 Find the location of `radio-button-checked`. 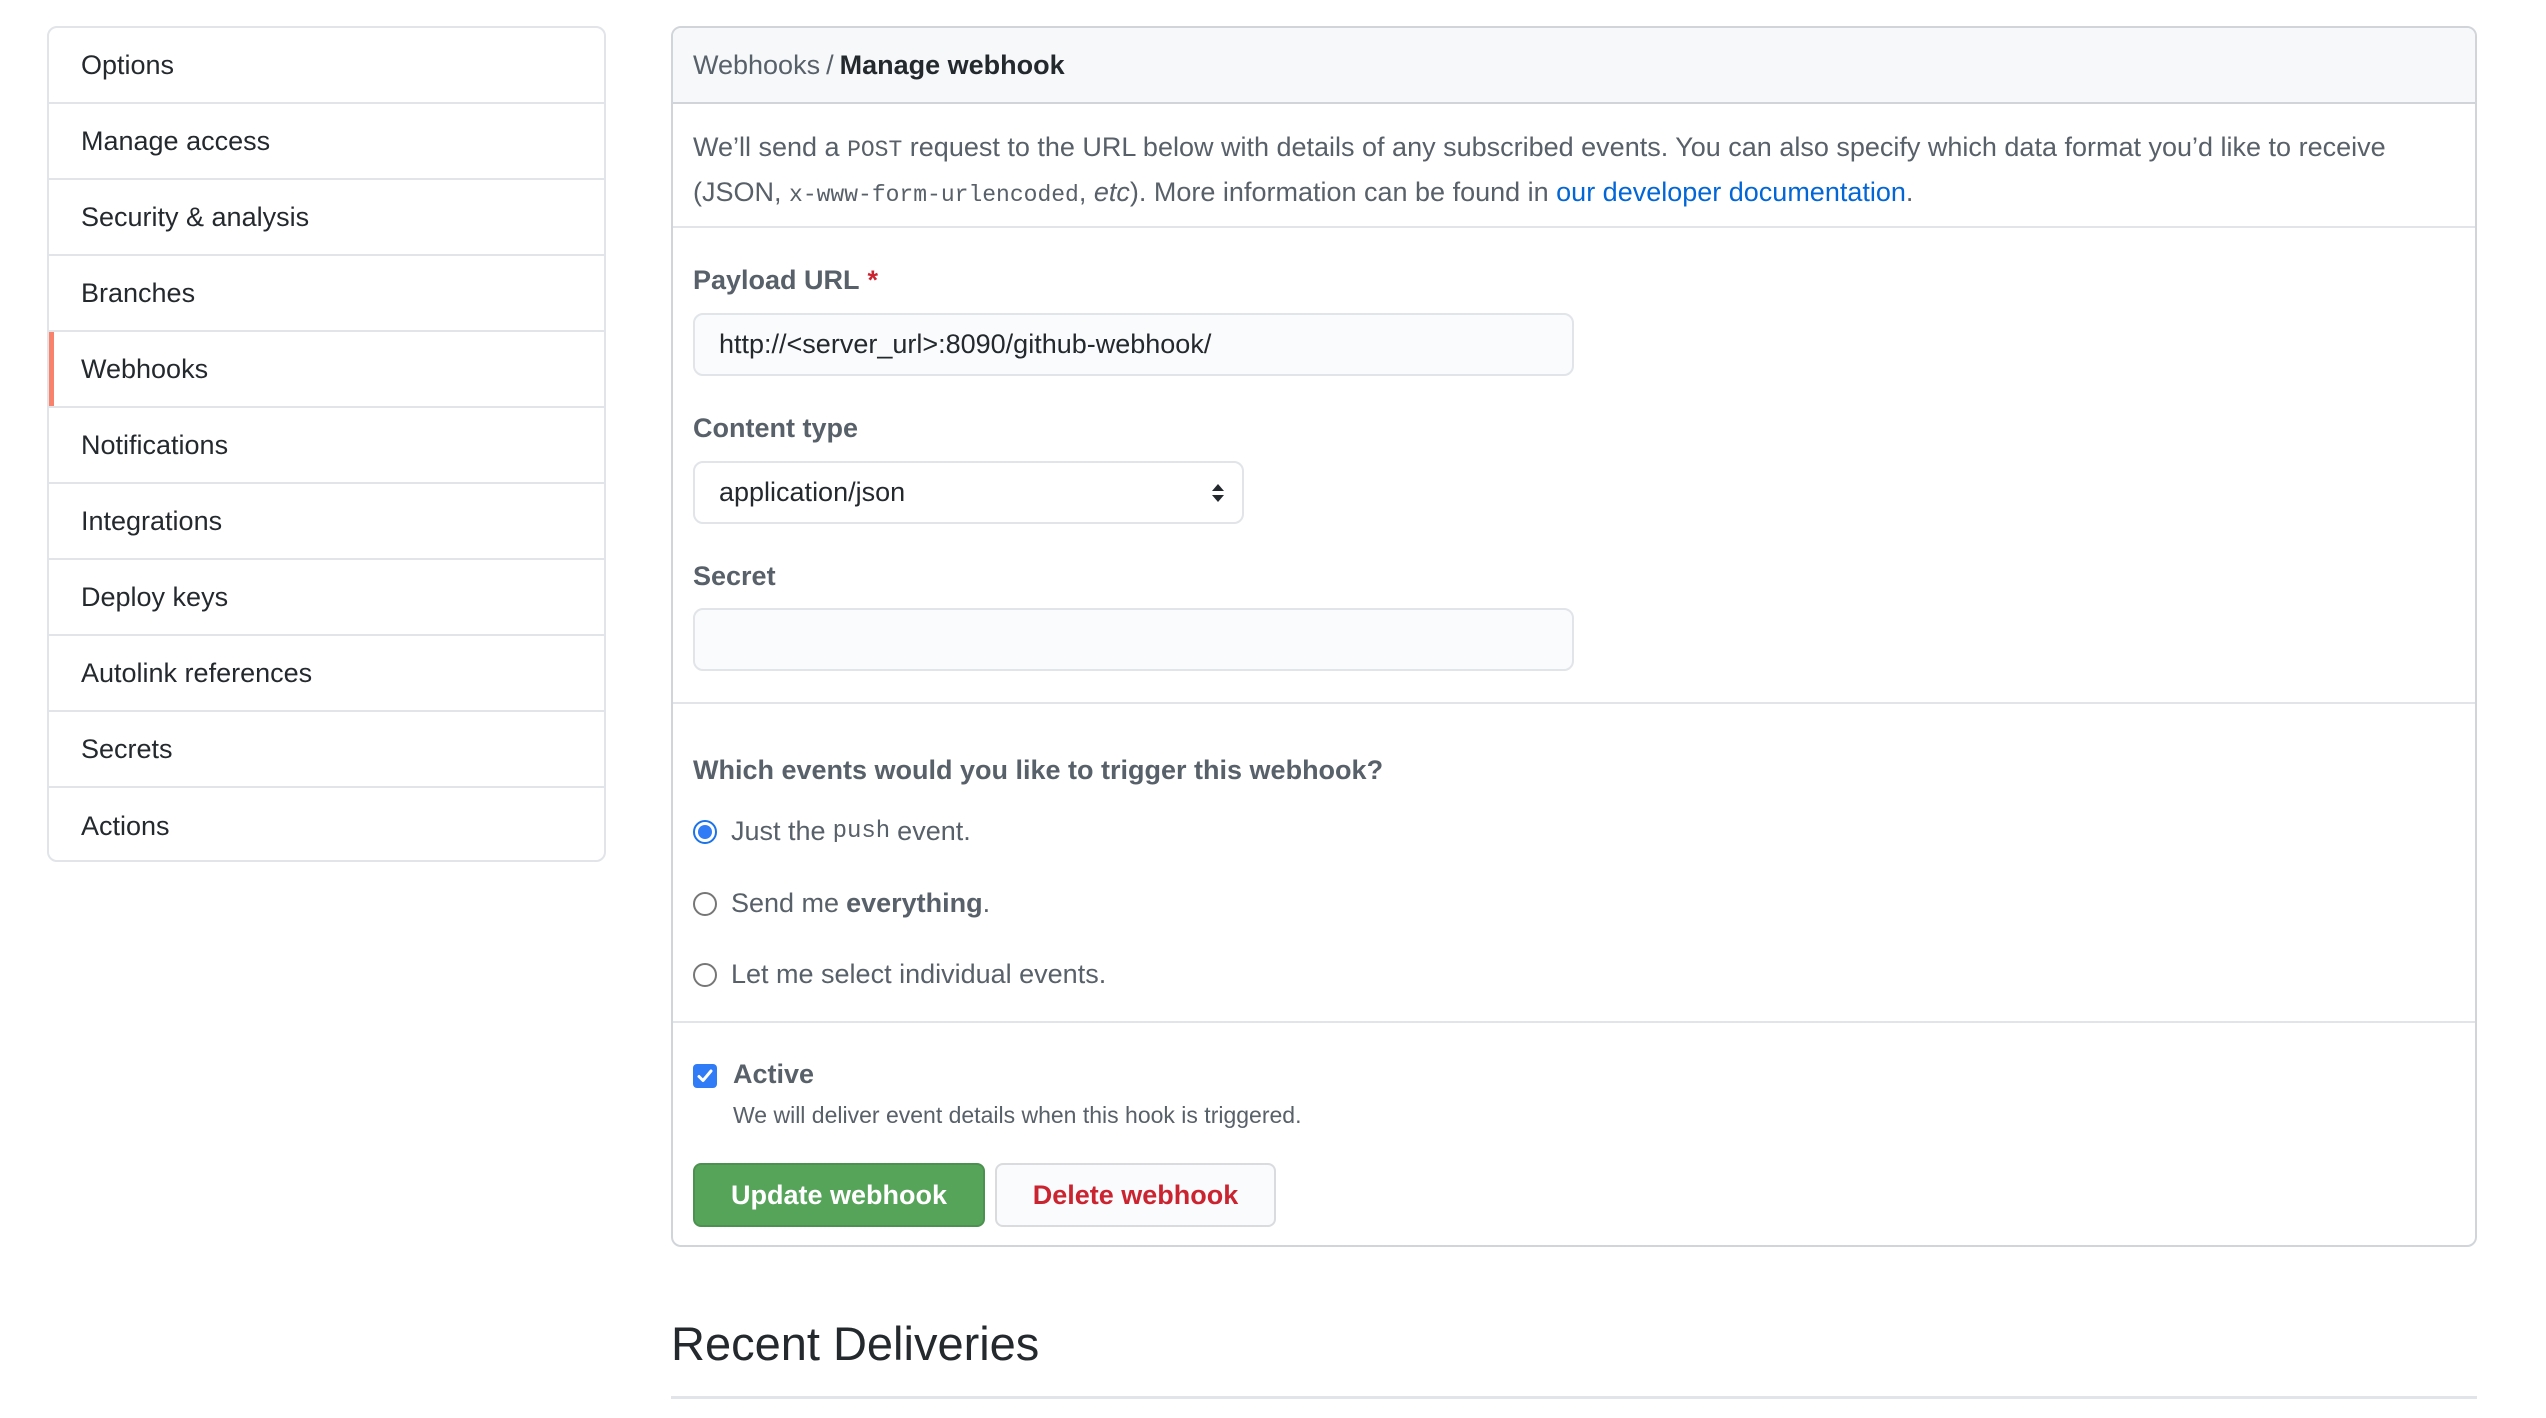

radio-button-checked is located at coordinates (705, 831).